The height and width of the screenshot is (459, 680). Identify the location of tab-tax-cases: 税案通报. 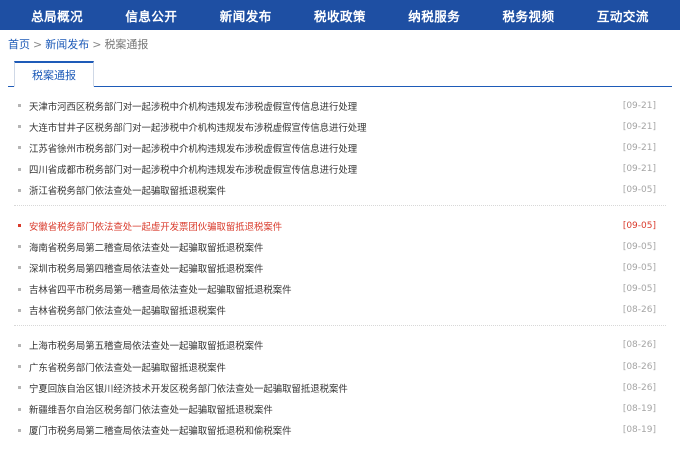
(54, 74).